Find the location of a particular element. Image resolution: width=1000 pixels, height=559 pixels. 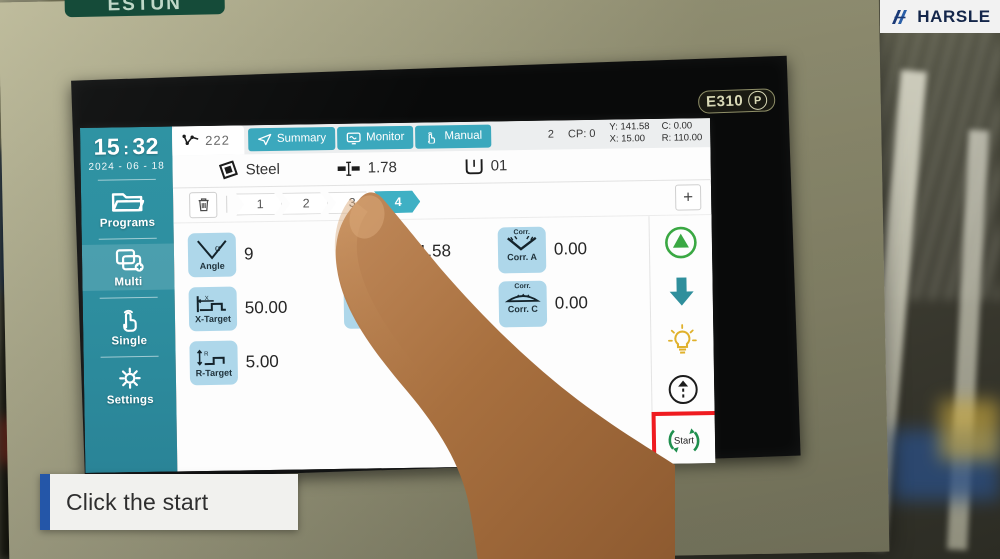

paper-plane-icon is located at coordinates (264, 139).